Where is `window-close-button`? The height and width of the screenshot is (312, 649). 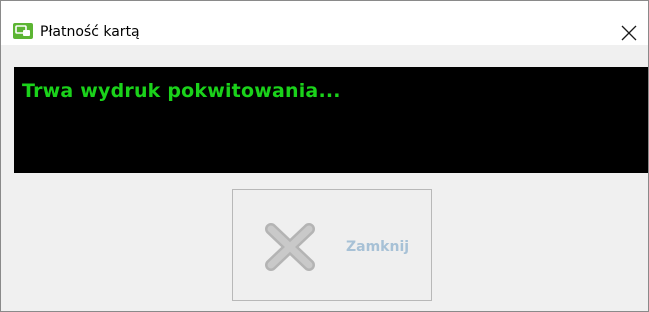
window-close-button is located at coordinates (629, 32).